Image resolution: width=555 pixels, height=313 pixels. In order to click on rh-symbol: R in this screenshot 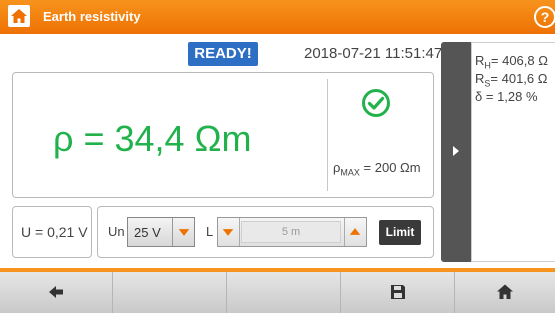, I will do `click(480, 60)`.